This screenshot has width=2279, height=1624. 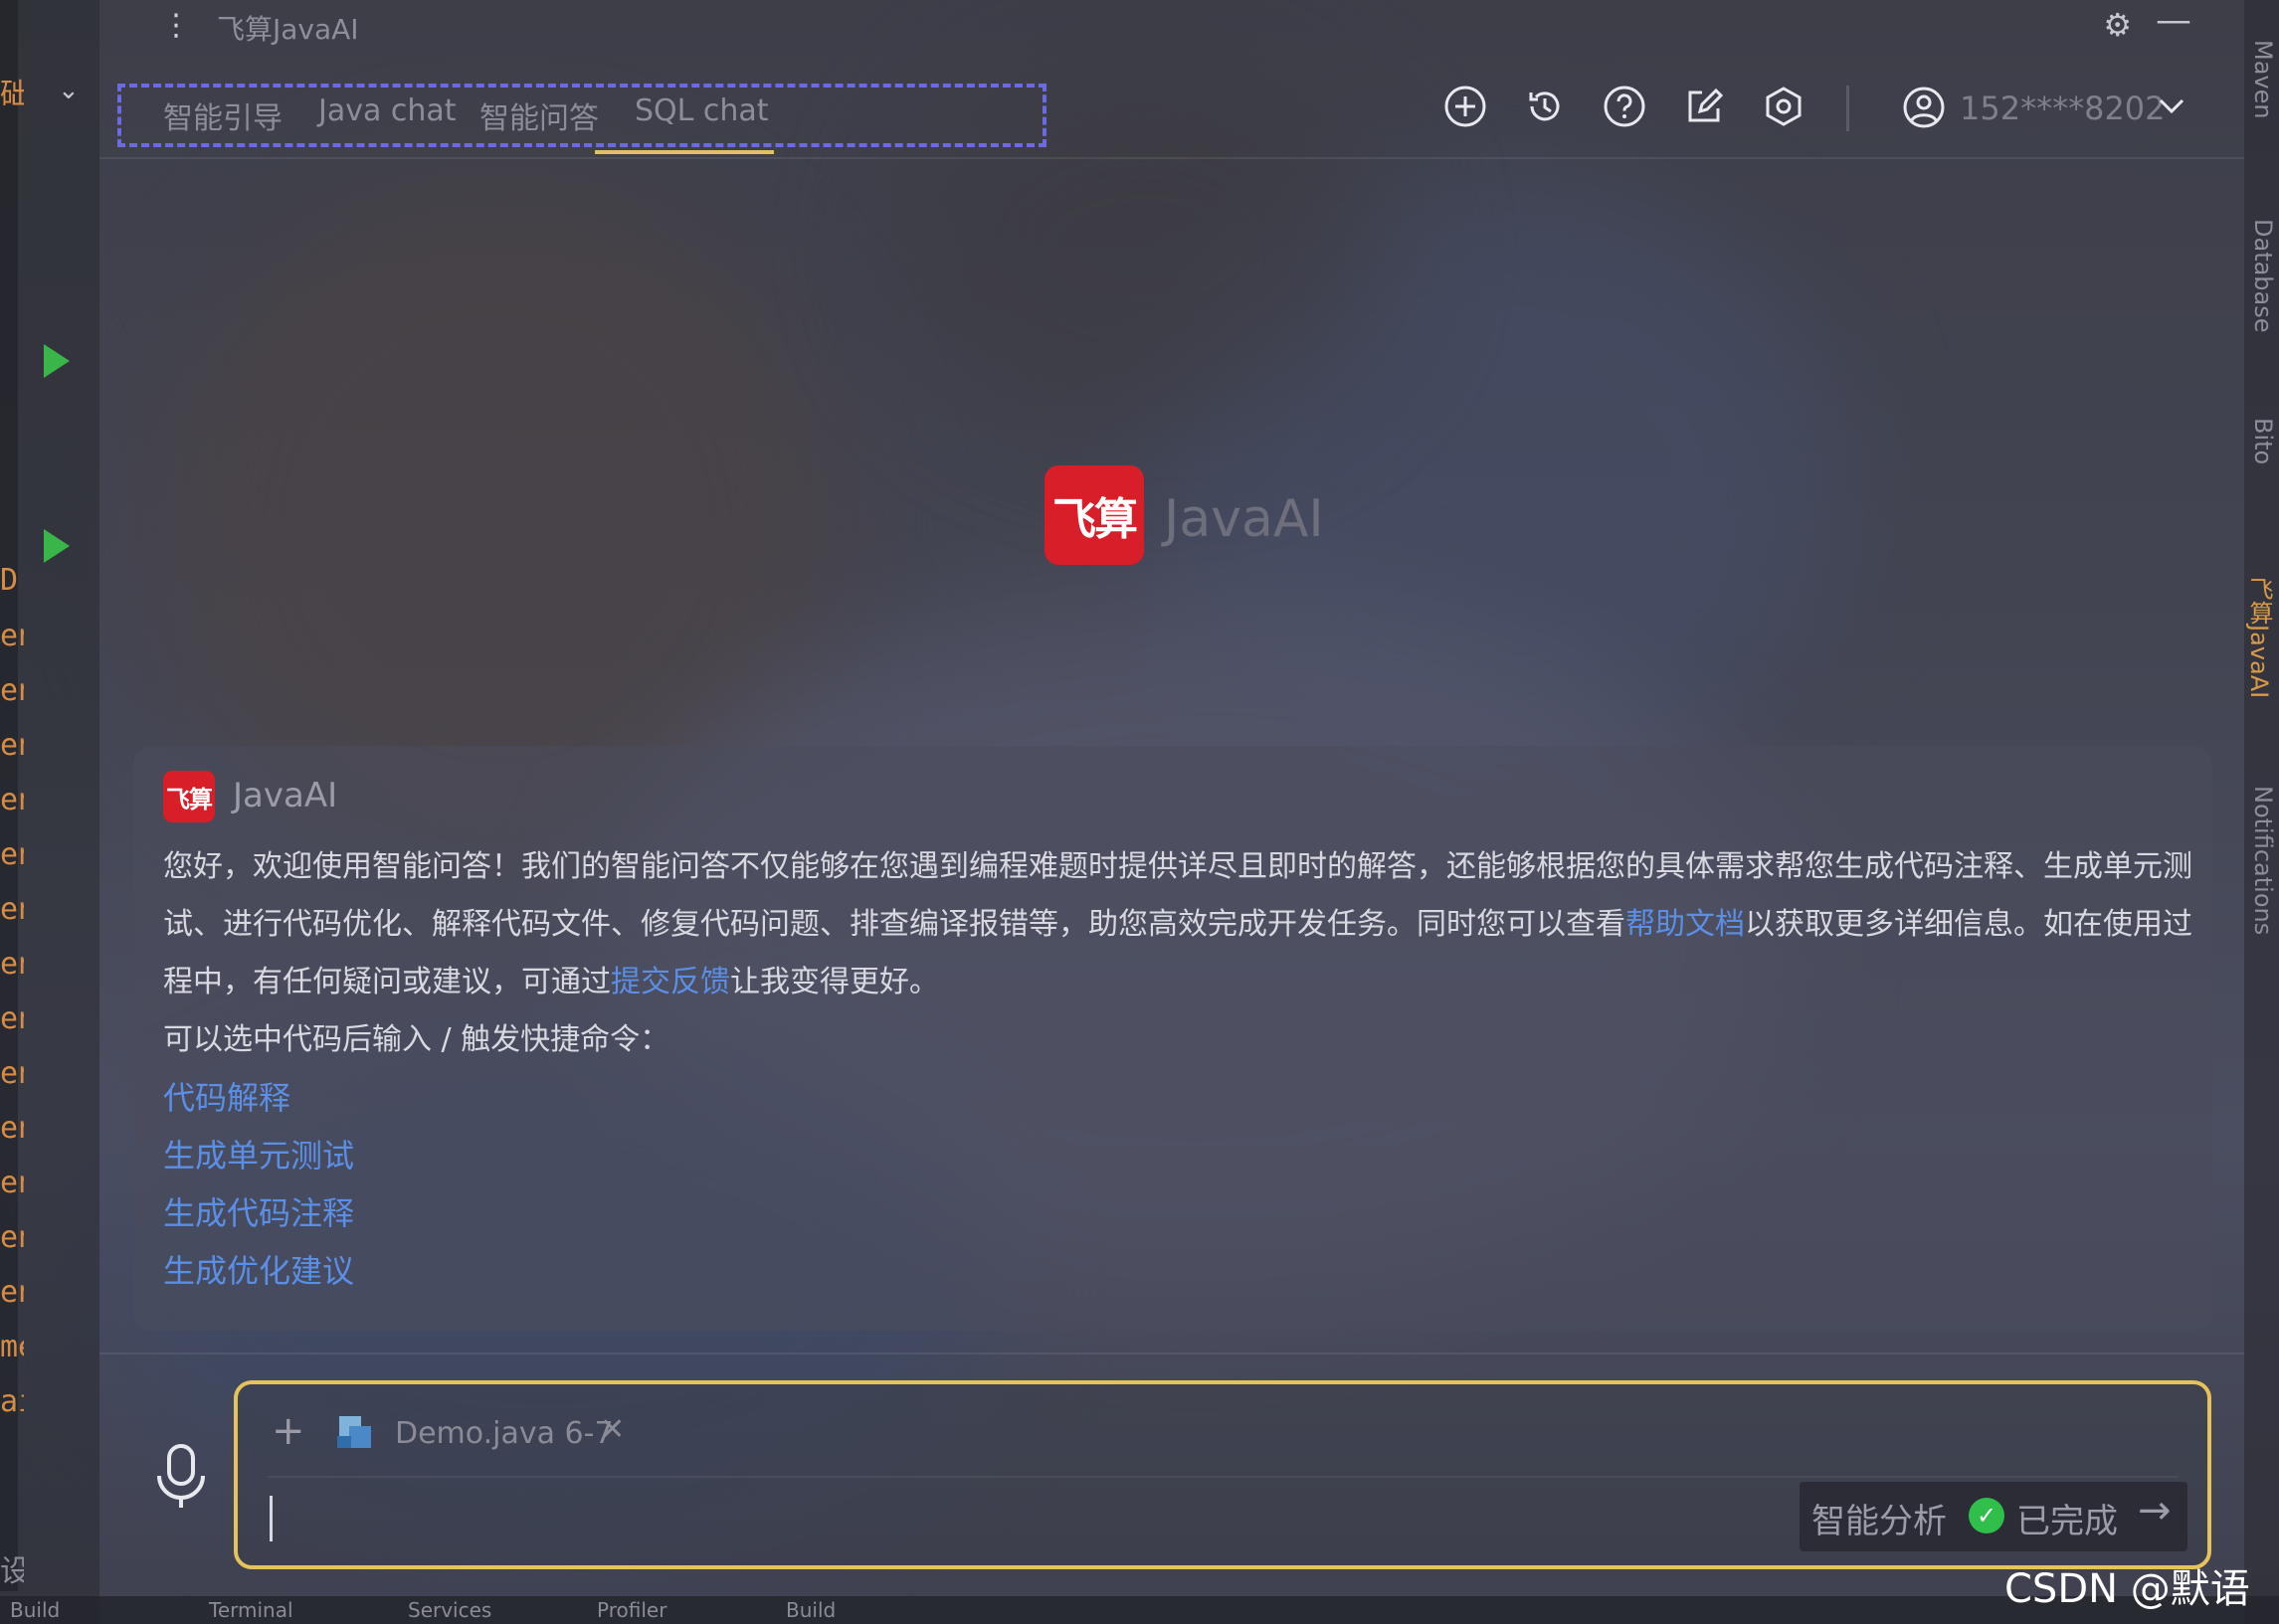 What do you see at coordinates (12, 95) in the screenshot?
I see `gutter-fragment: 础` at bounding box center [12, 95].